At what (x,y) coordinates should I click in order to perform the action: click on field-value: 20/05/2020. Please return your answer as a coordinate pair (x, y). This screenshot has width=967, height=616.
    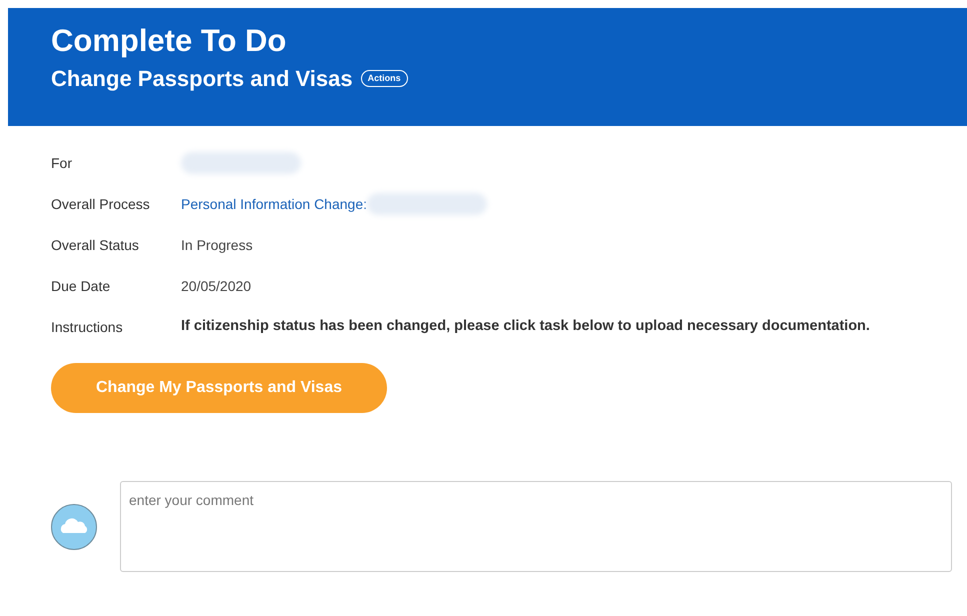
    Looking at the image, I should click on (216, 286).